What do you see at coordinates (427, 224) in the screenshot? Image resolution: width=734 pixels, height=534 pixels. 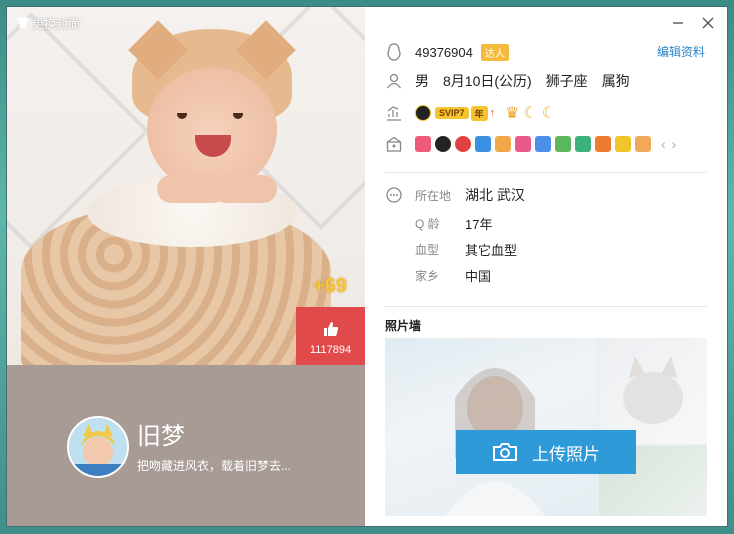 I see `age-label: Q 龄` at bounding box center [427, 224].